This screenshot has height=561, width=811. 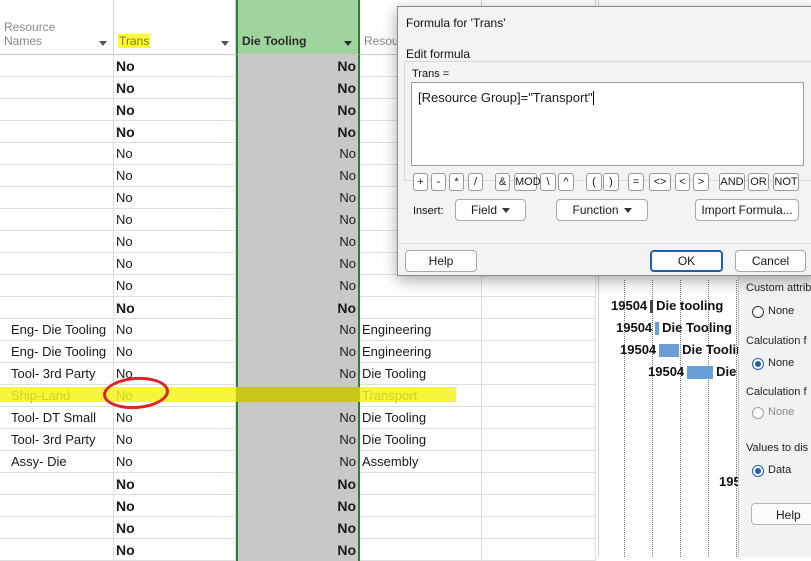 I want to click on operator-button: \, so click(x=548, y=182).